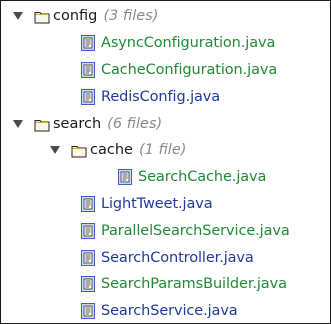 This screenshot has height=324, width=331. I want to click on file-name: SearchController.java, so click(177, 257).